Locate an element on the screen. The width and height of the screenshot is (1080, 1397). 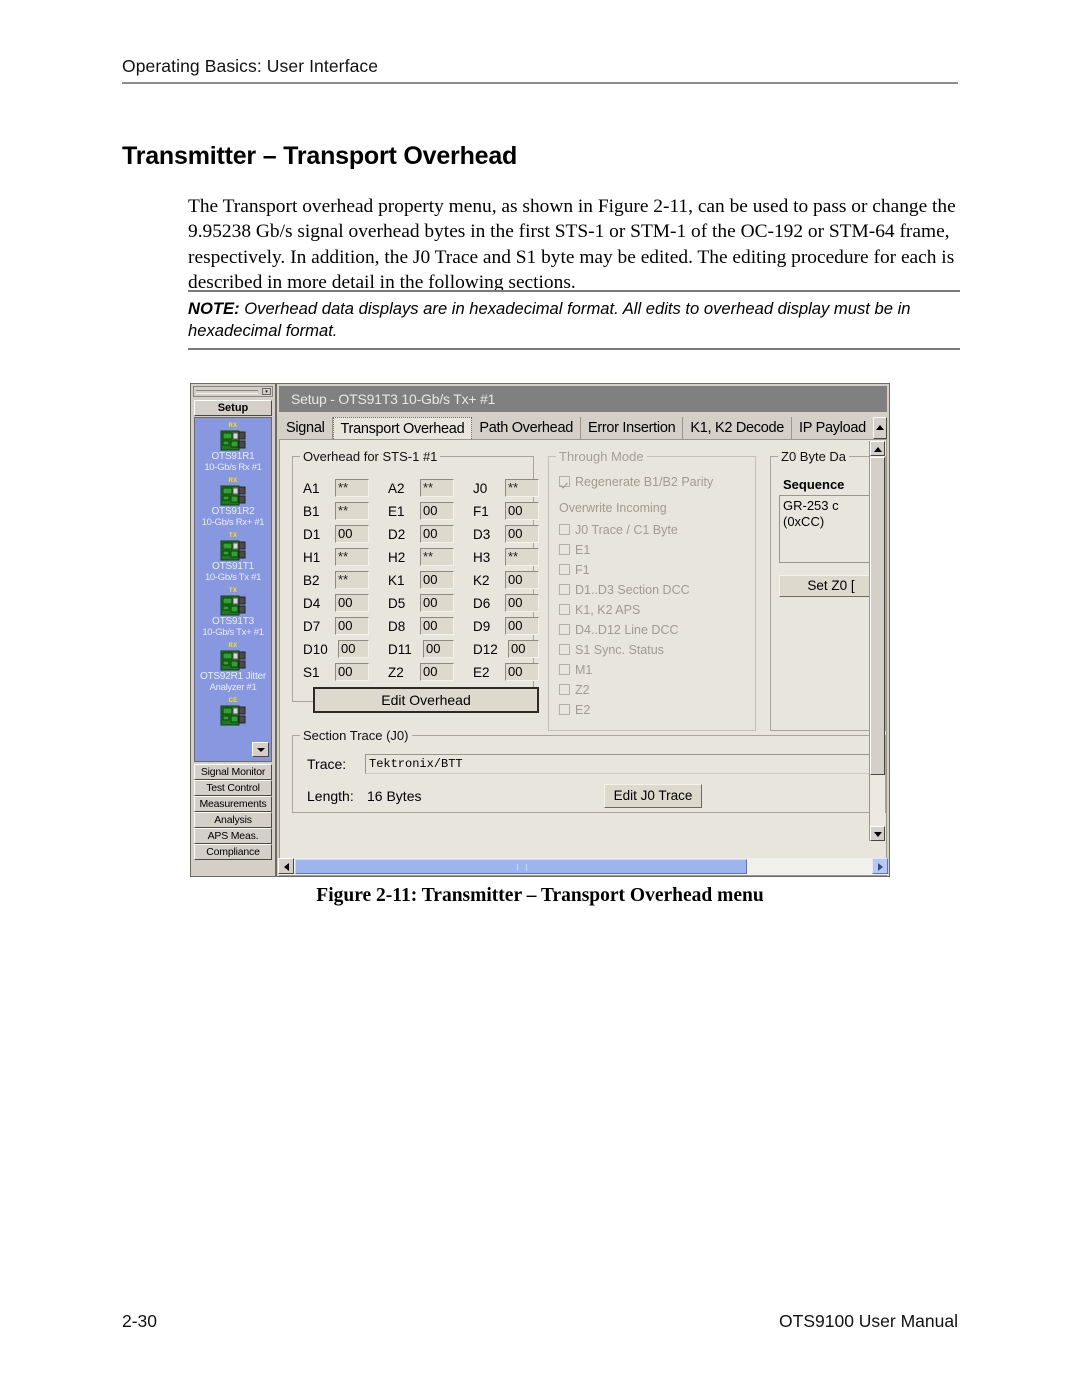
overhead-field-b2: ** is located at coordinates (352, 580).